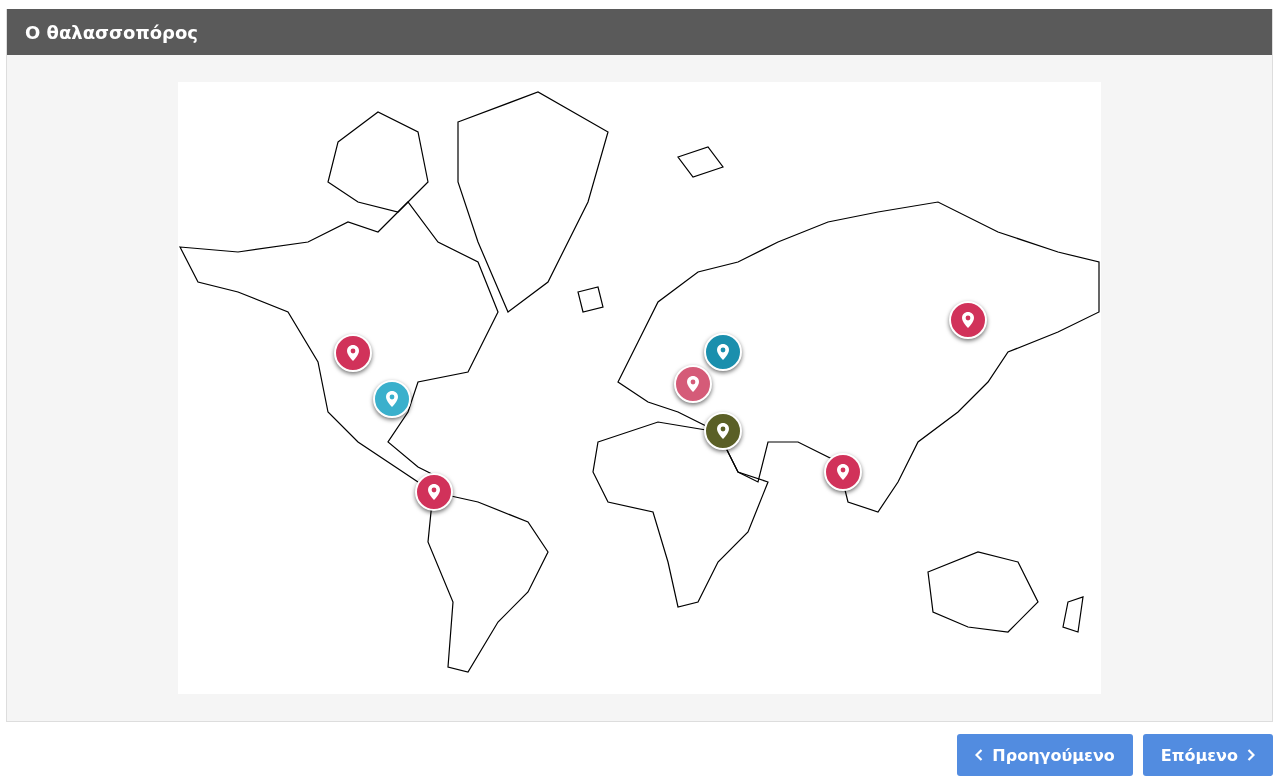 This screenshot has height=784, width=1279. What do you see at coordinates (1251, 755) in the screenshot?
I see `chevron-right-icon` at bounding box center [1251, 755].